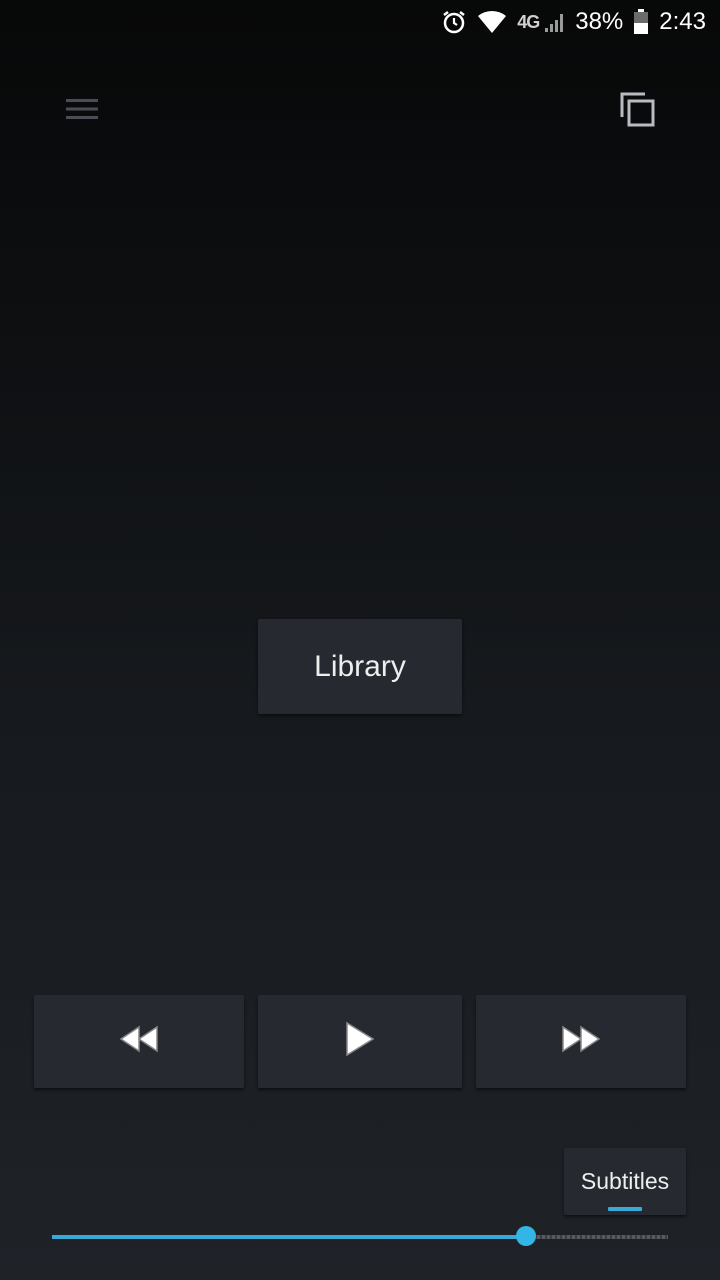 This screenshot has height=1280, width=720. I want to click on library-button-label: Library, so click(360, 666).